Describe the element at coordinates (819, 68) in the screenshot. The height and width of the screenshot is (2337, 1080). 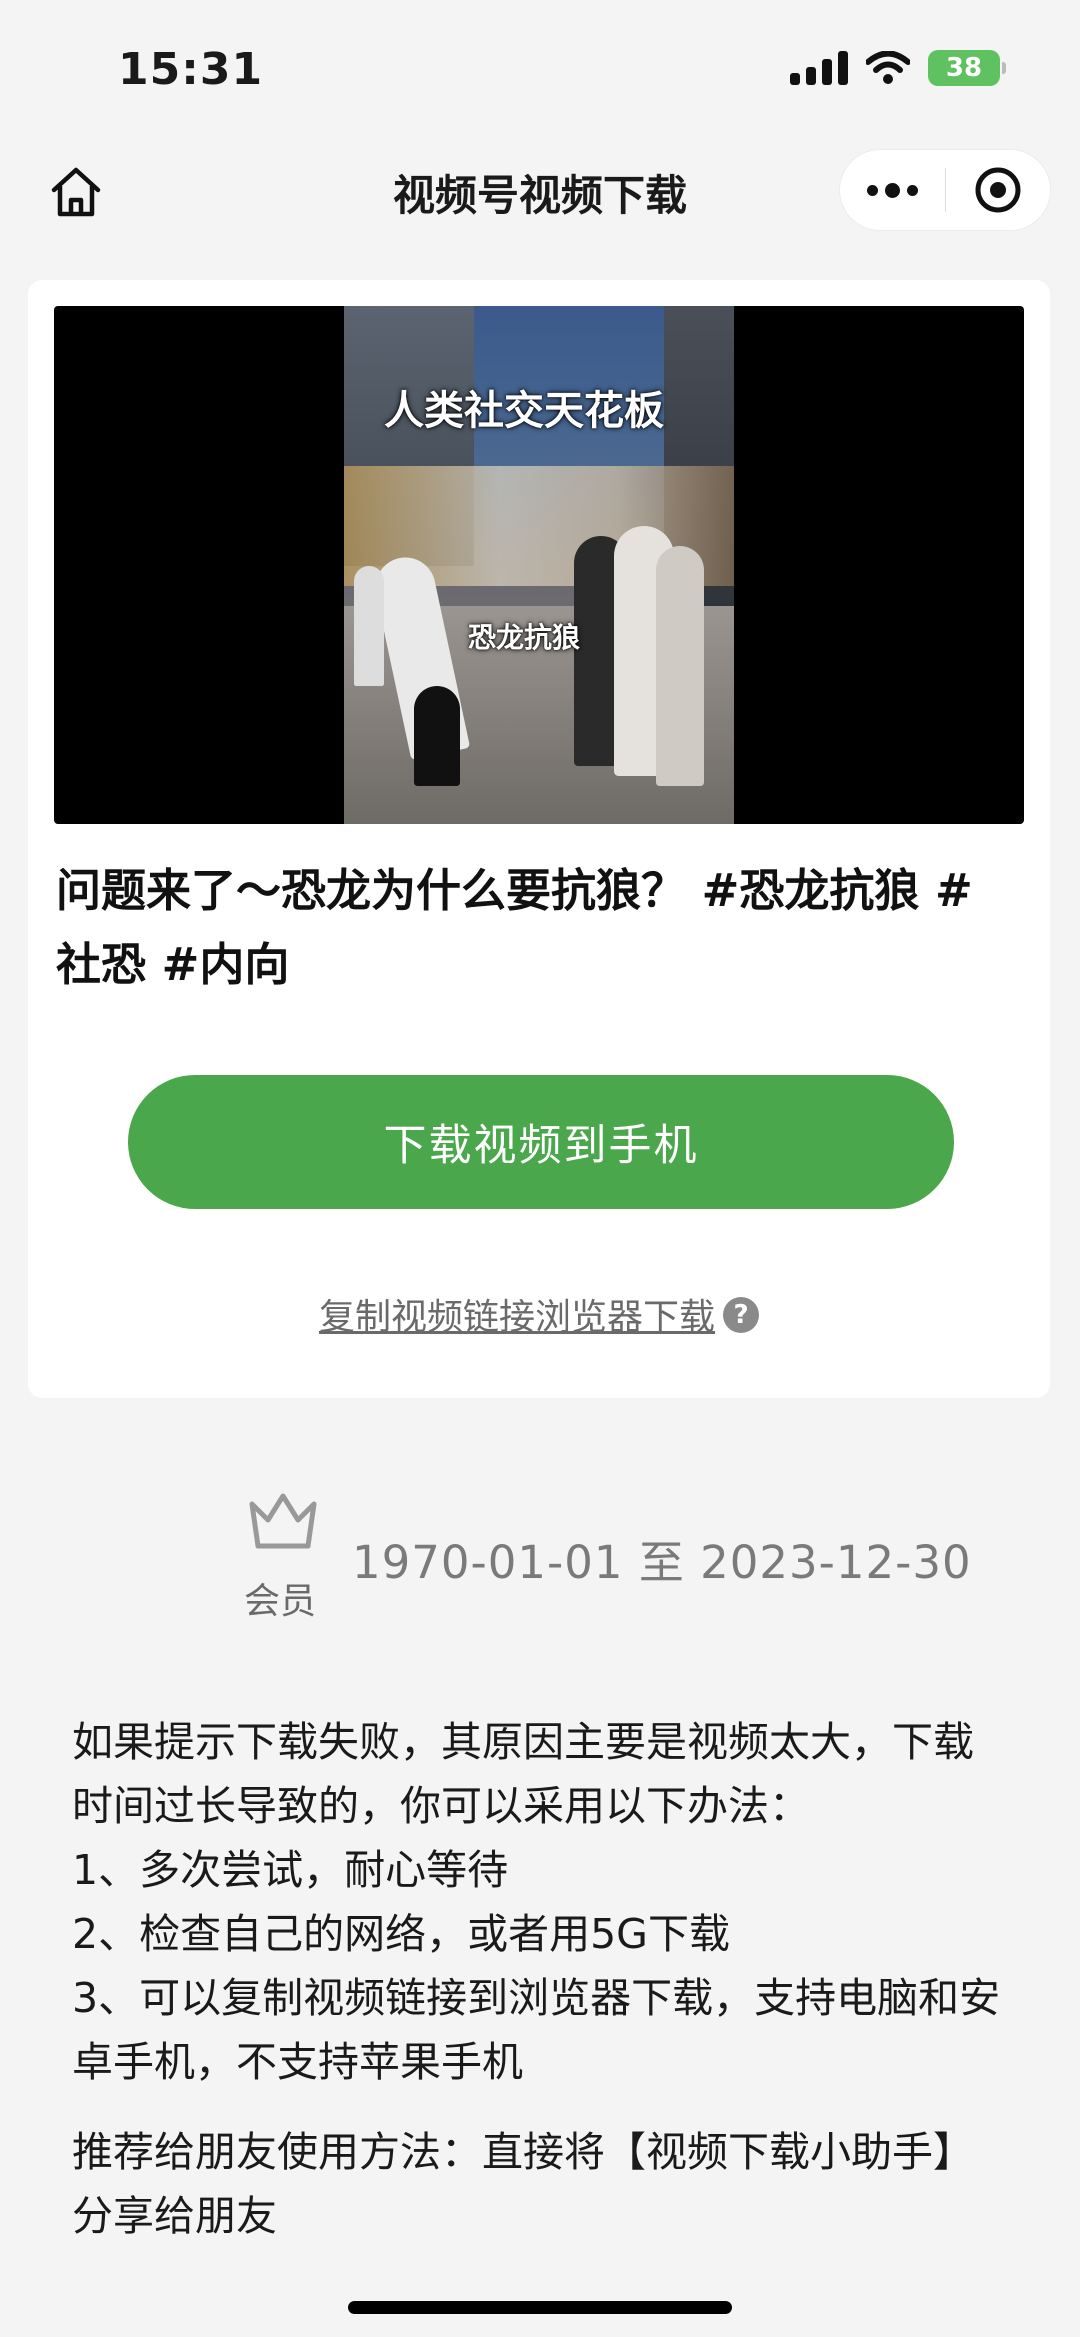
I see `cellular-signal-icon` at that location.